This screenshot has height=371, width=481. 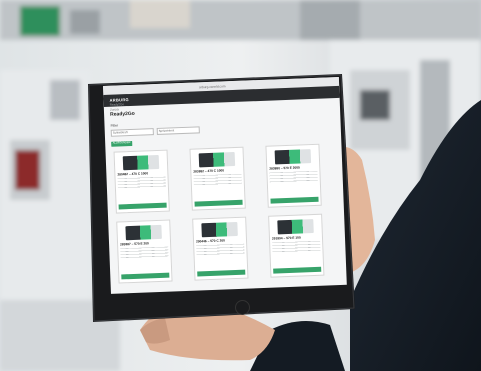 What do you see at coordinates (132, 132) in the screenshot?
I see `filter-select-clamping-force: Schließkraft` at bounding box center [132, 132].